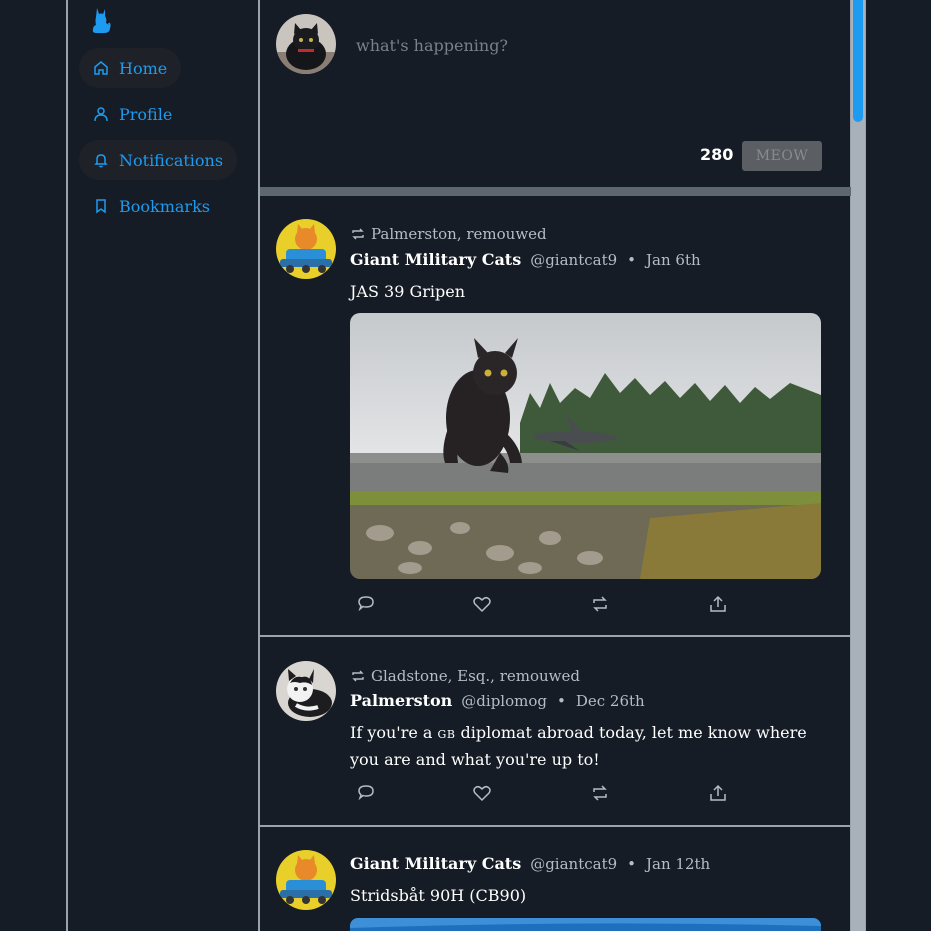  What do you see at coordinates (408, 291) in the screenshot?
I see `tweet-text: JAS 39 Gripen` at bounding box center [408, 291].